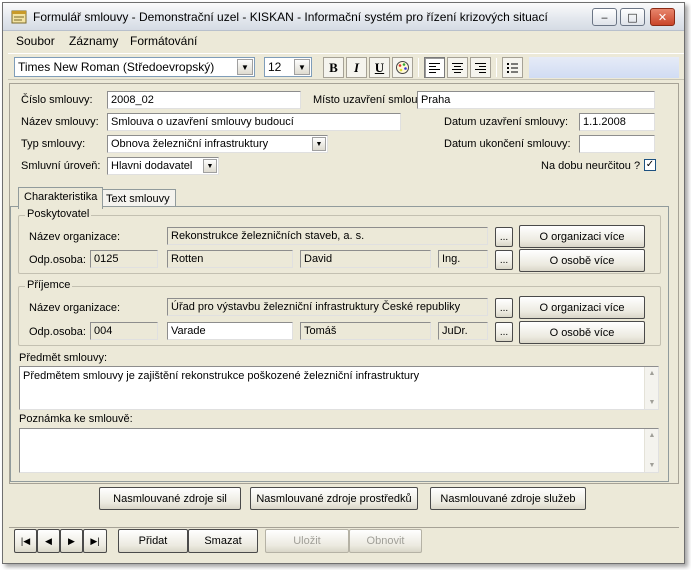 The width and height of the screenshot is (691, 570). I want to click on prijemce-org-more-button: O organizaci více, so click(582, 307).